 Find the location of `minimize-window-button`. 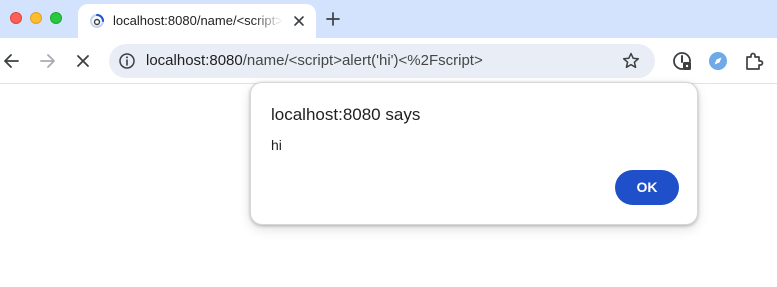

minimize-window-button is located at coordinates (36, 18).